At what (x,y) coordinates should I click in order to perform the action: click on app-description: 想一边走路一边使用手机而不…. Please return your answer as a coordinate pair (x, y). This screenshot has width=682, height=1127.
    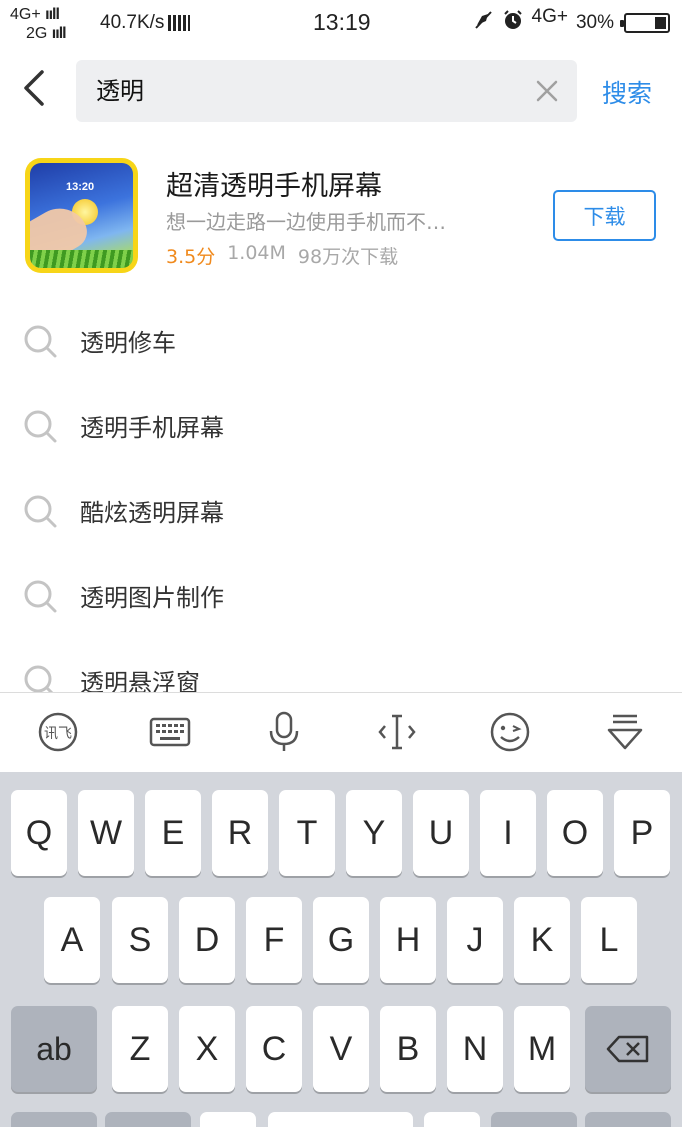
    Looking at the image, I should click on (306, 222).